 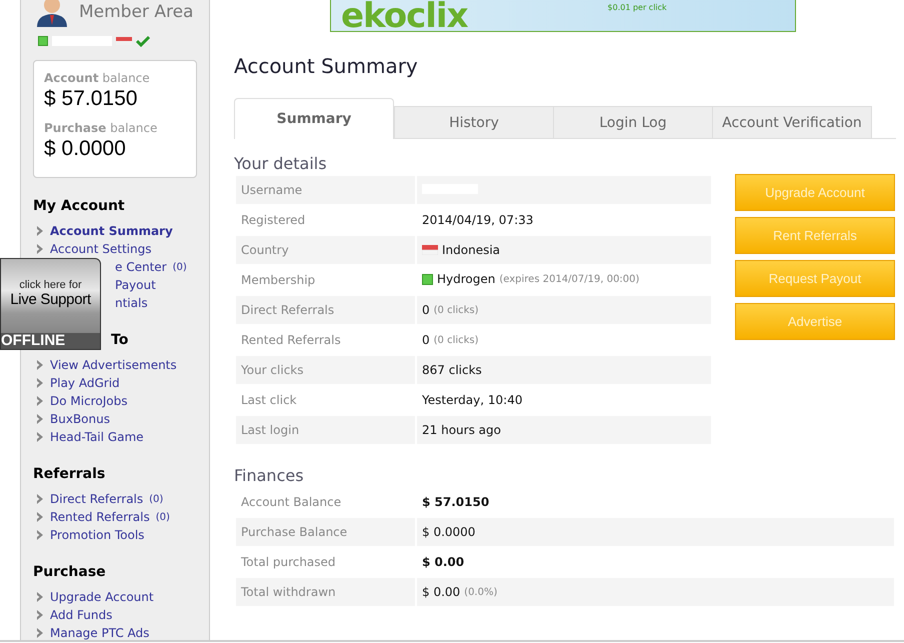 What do you see at coordinates (111, 231) in the screenshot?
I see `sidebar-link: Account Summary` at bounding box center [111, 231].